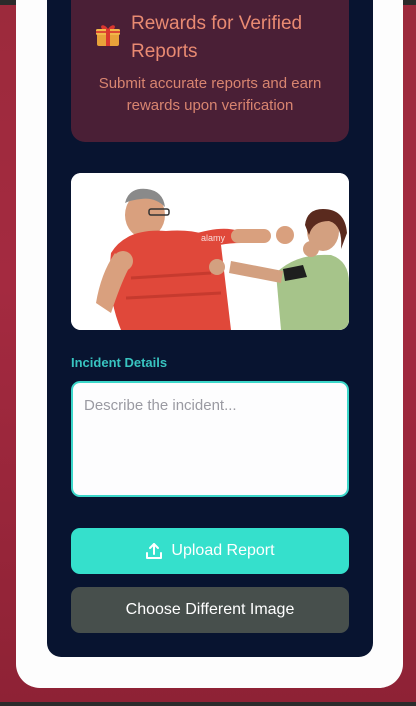 The width and height of the screenshot is (416, 706). Describe the element at coordinates (213, 238) in the screenshot. I see `watermark-text: alamy` at that location.